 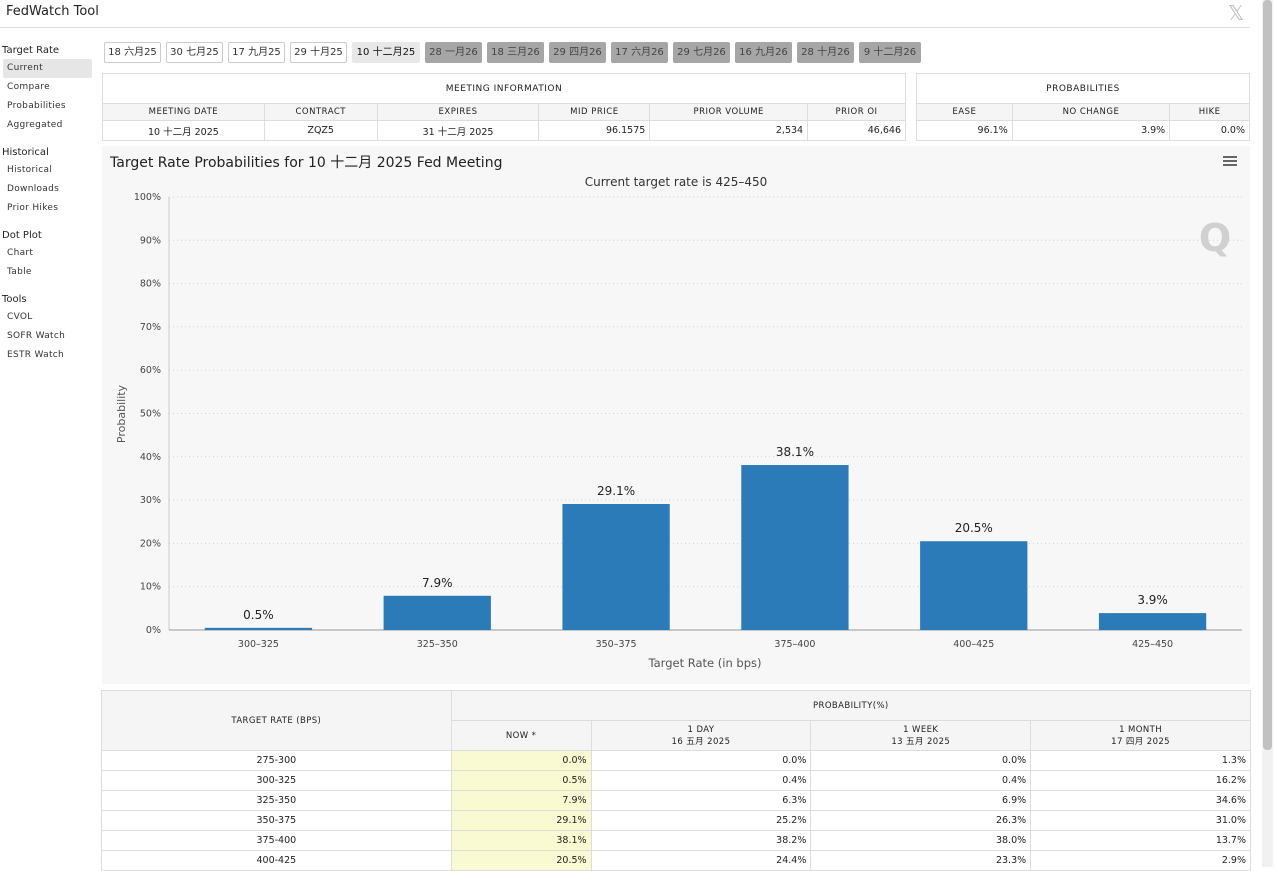 What do you see at coordinates (318, 52) in the screenshot?
I see `tab-meeting-date: 29 十月25` at bounding box center [318, 52].